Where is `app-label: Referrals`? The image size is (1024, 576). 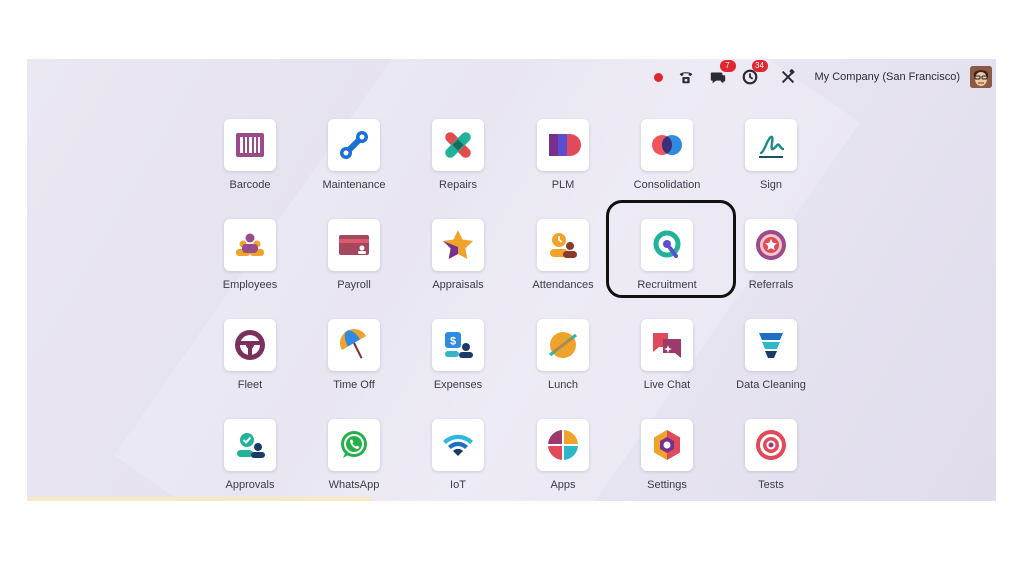 app-label: Referrals is located at coordinates (771, 285).